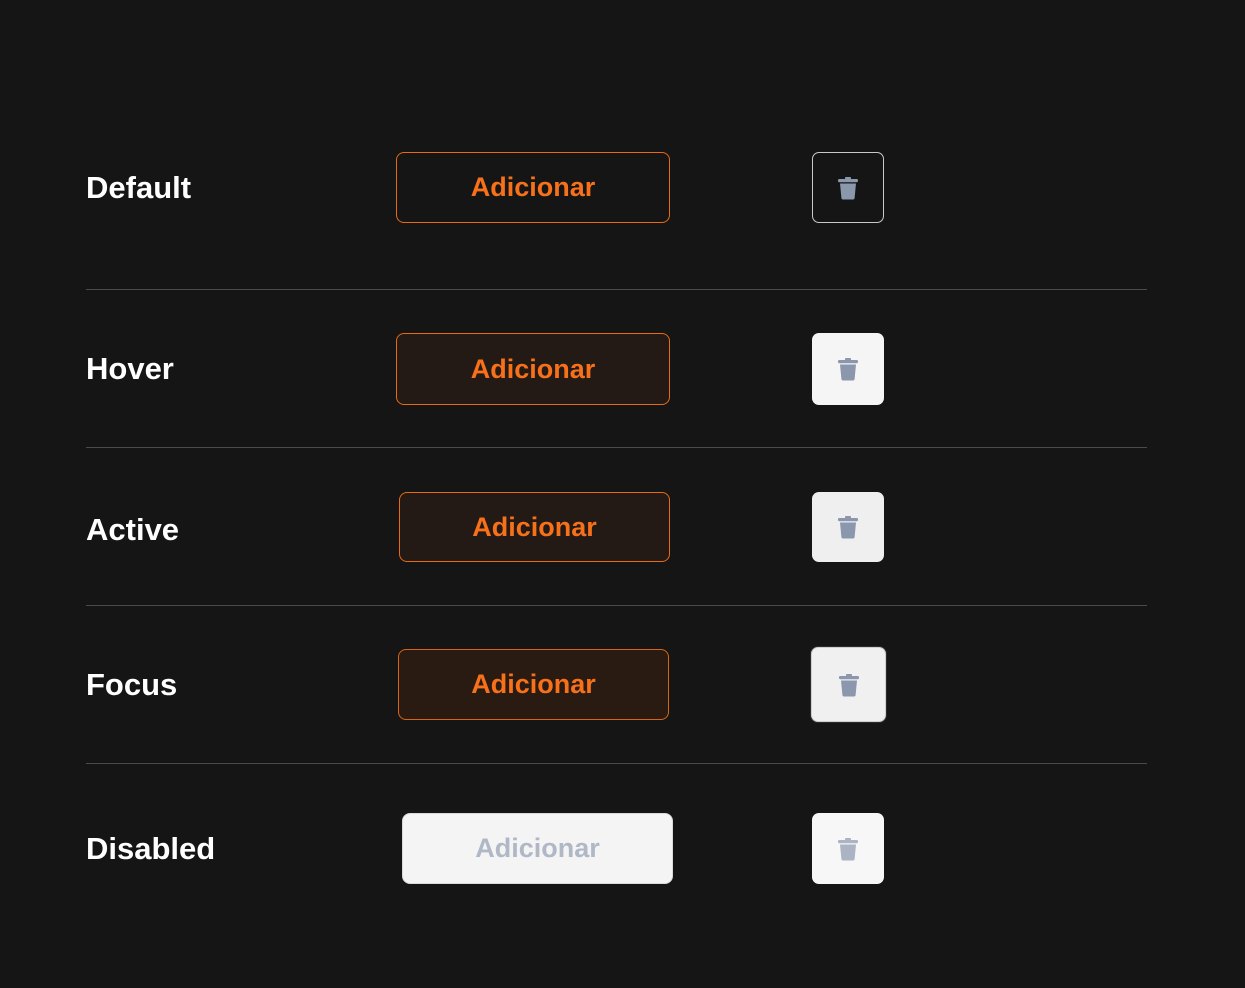 The image size is (1245, 988). What do you see at coordinates (533, 369) in the screenshot?
I see `add-button-hover: Adicionar` at bounding box center [533, 369].